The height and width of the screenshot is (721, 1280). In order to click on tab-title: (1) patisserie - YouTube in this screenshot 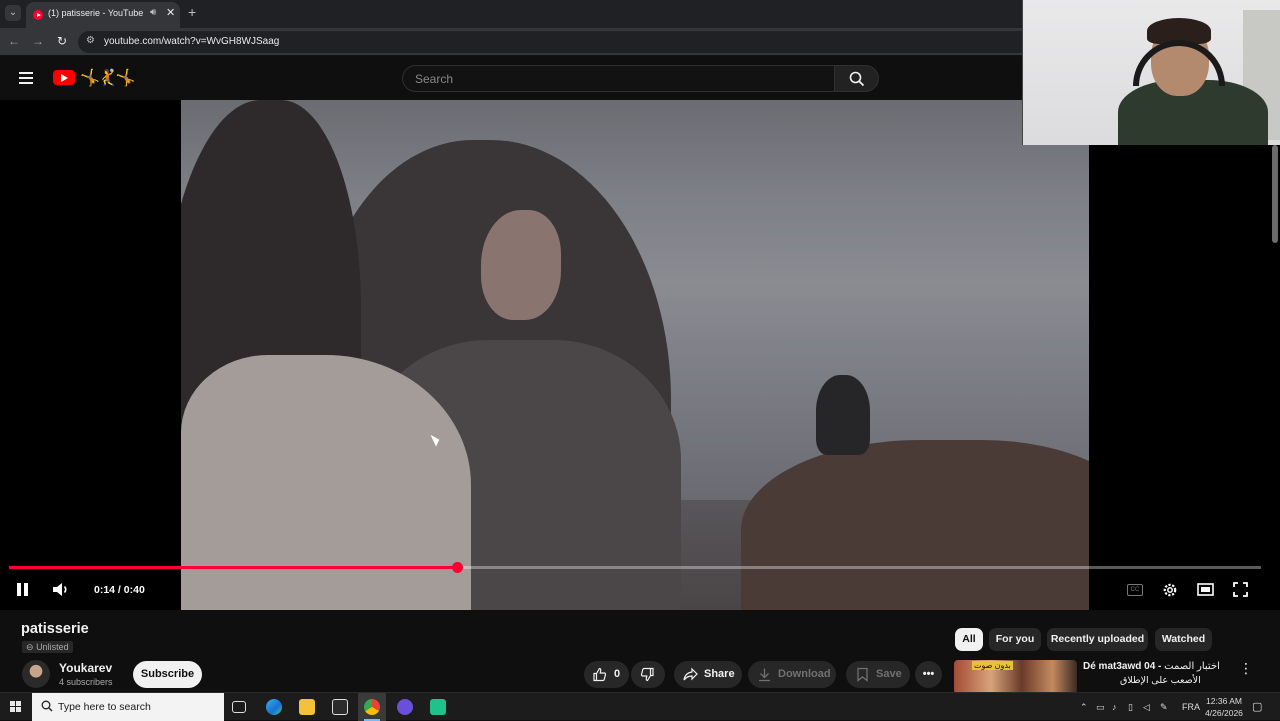, I will do `click(96, 13)`.